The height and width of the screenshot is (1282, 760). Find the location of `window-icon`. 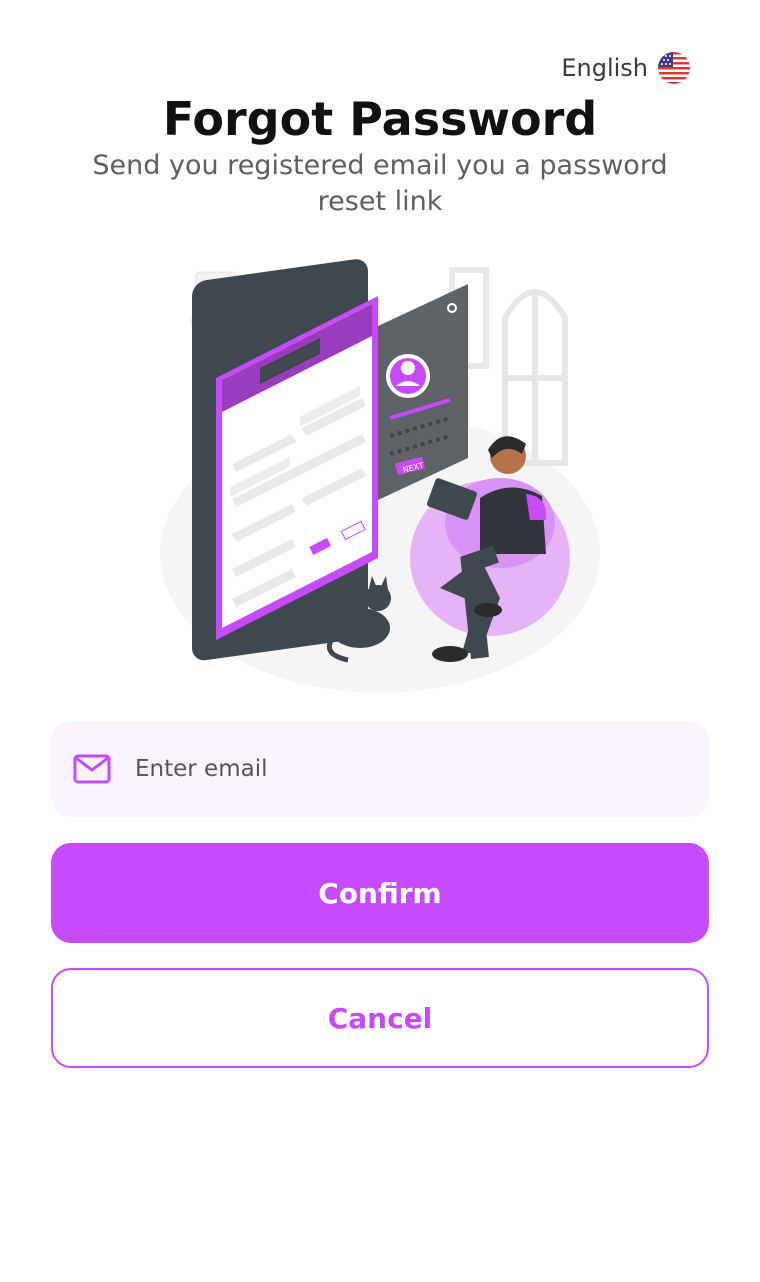

window-icon is located at coordinates (535, 377).